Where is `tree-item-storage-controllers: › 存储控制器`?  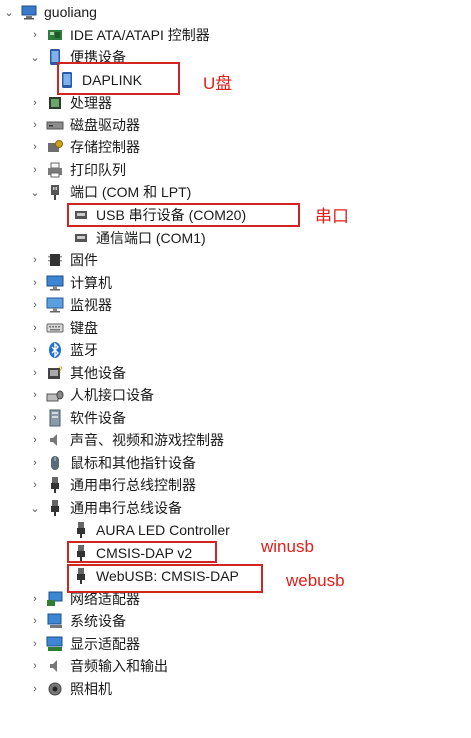 tree-item-storage-controllers: › 存储控制器 is located at coordinates (84, 147).